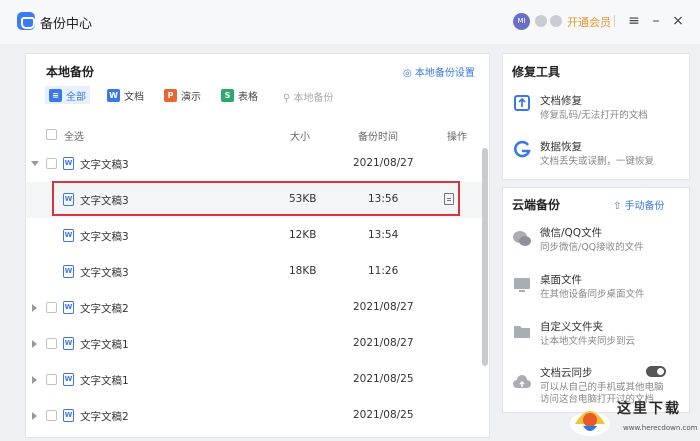 The width and height of the screenshot is (700, 441). I want to click on repair-icon, so click(522, 103).